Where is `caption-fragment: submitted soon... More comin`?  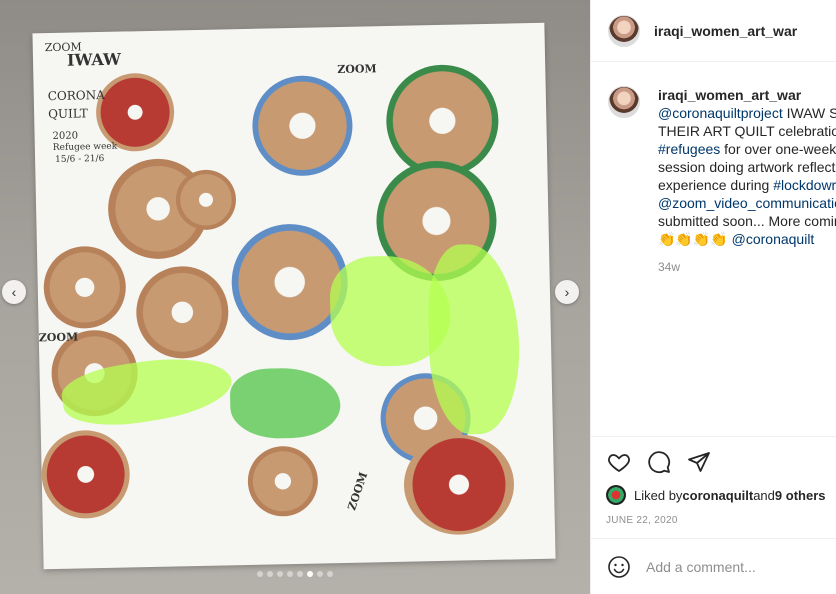
caption-fragment: submitted soon... More comin is located at coordinates (747, 221).